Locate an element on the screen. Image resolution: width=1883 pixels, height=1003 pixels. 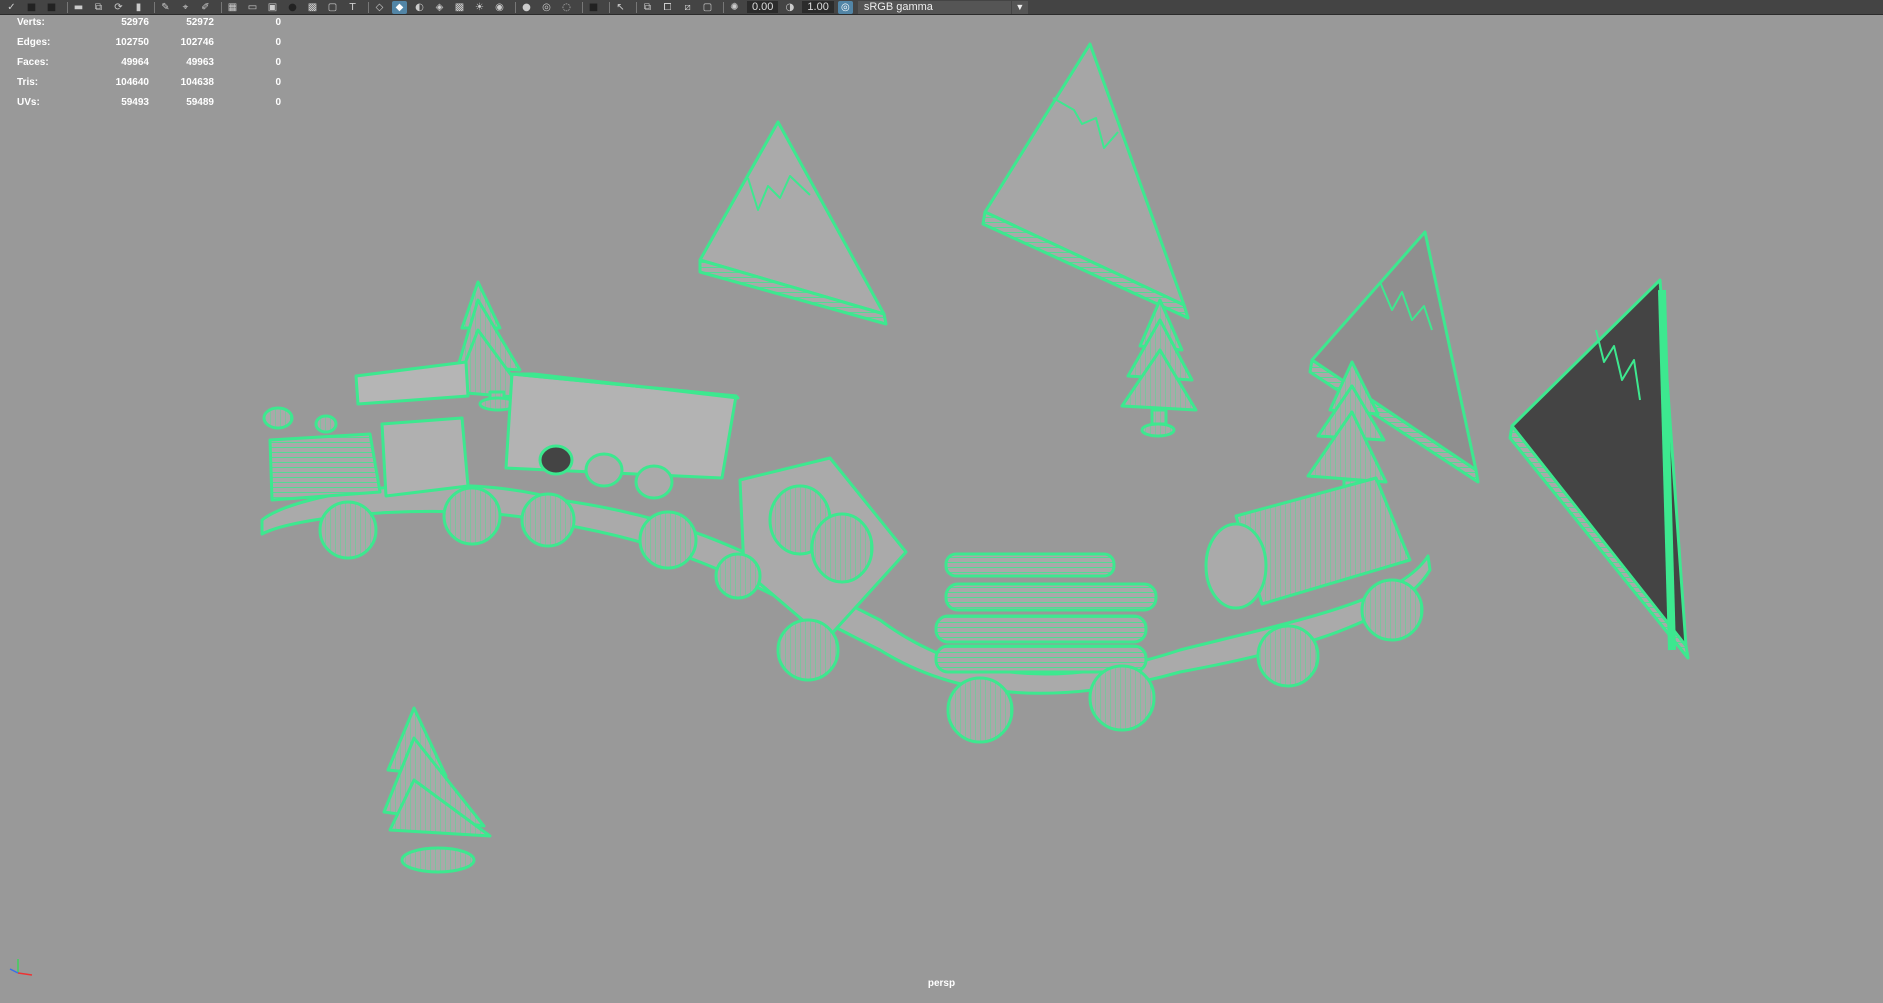
color-space-value: sRGB gamma is located at coordinates (898, 6).